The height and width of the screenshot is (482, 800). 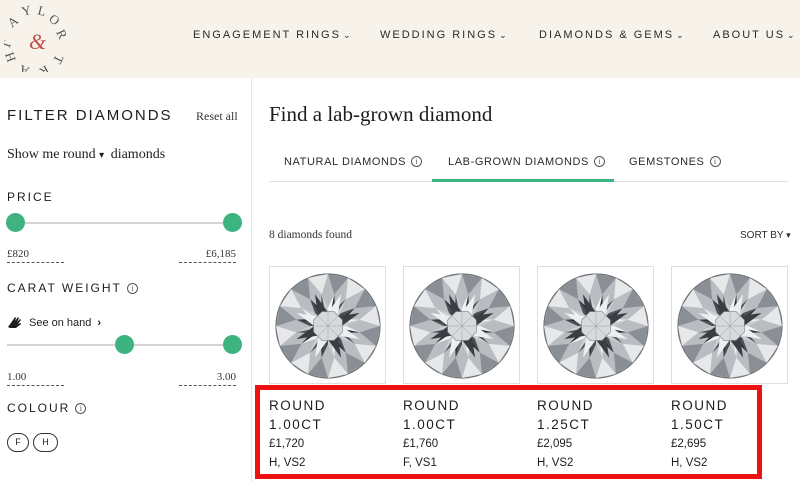 What do you see at coordinates (345, 162) in the screenshot?
I see `tab-label: NATURAL DIAMONDS` at bounding box center [345, 162].